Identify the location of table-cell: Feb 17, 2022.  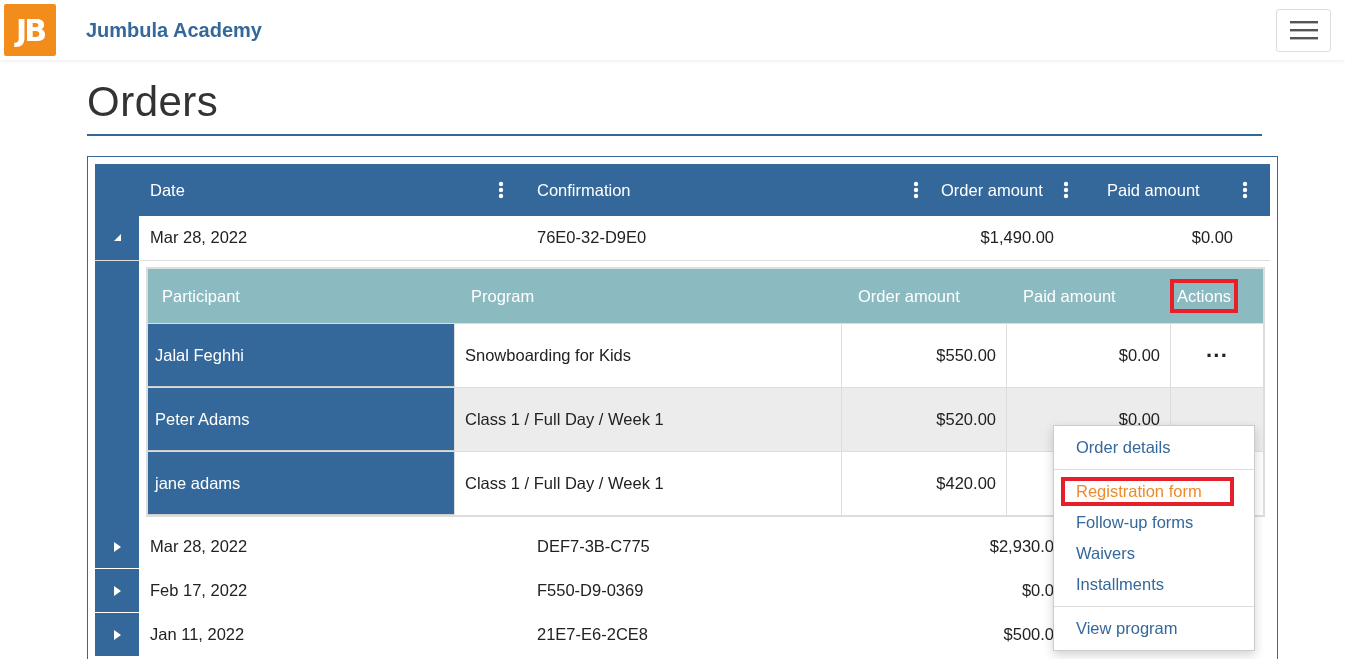
(199, 590).